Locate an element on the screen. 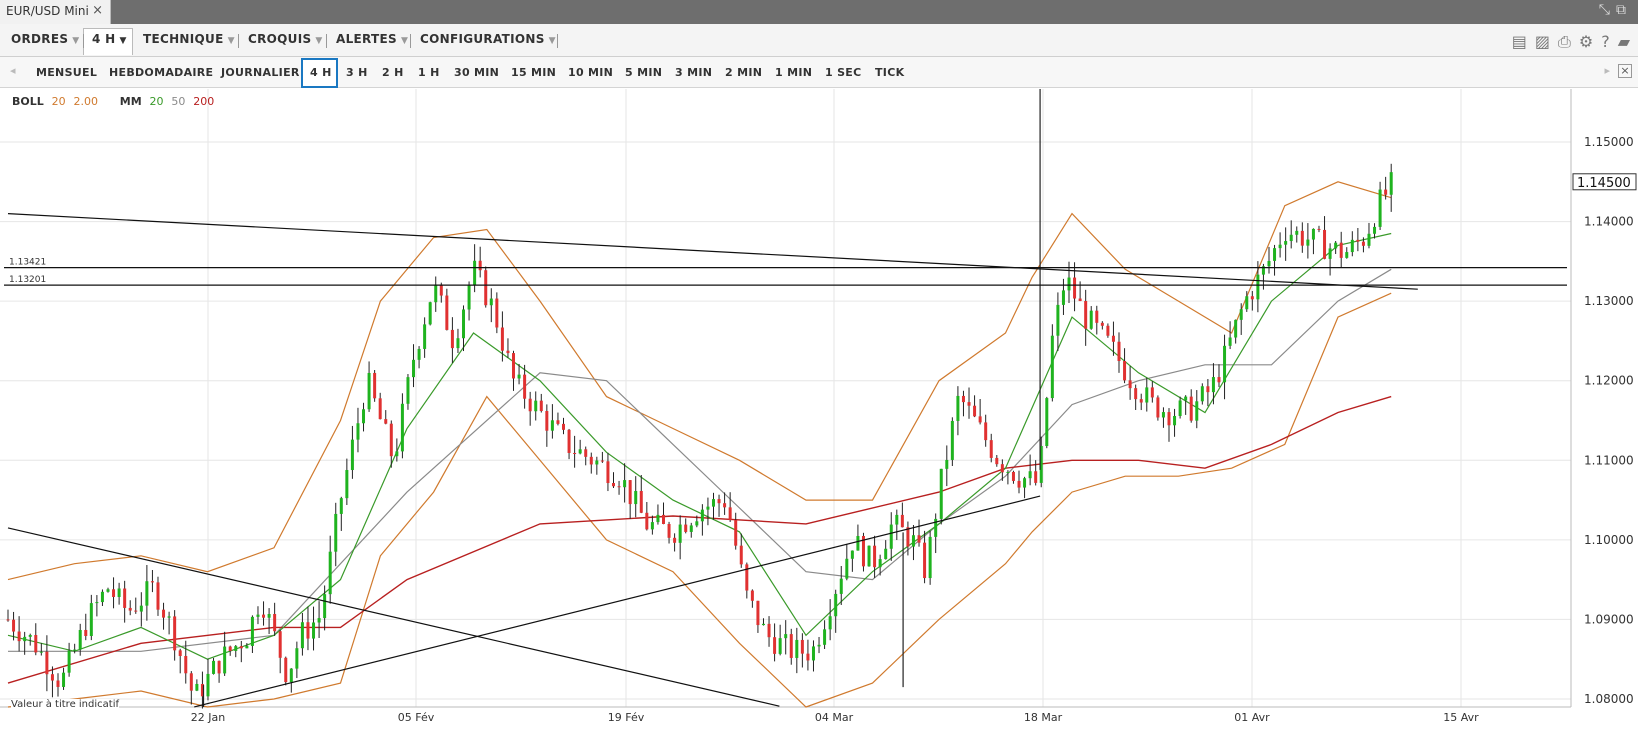  comment-icon: ▰ is located at coordinates (1624, 41).